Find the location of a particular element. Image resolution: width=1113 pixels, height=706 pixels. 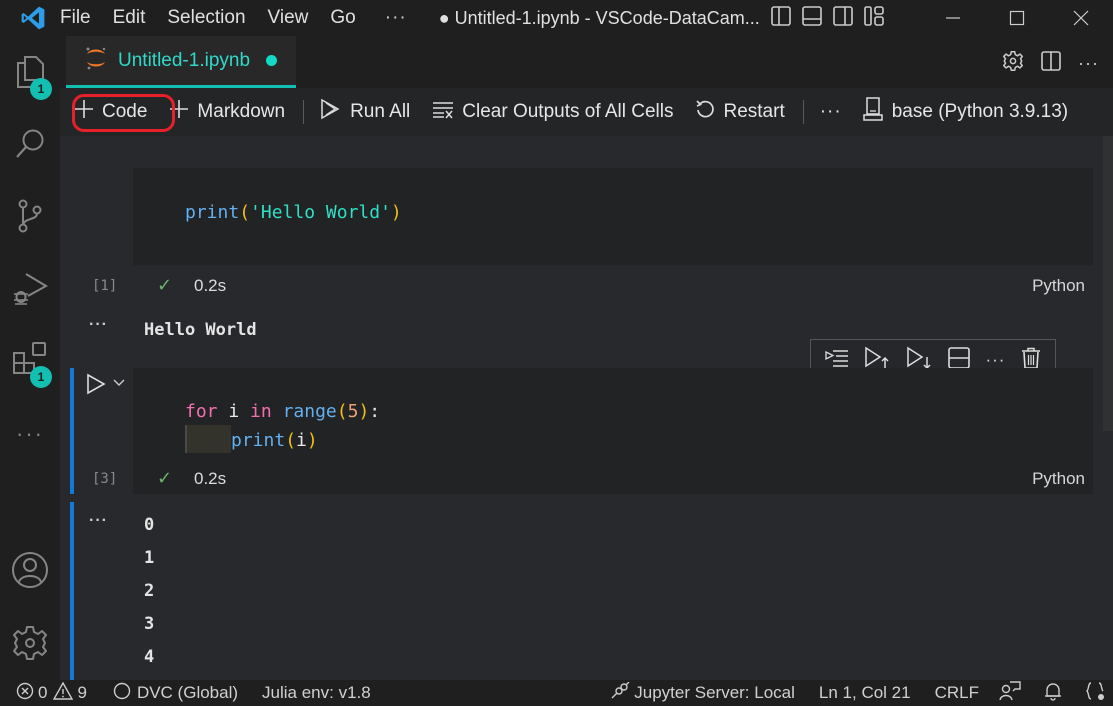

restart-kernel-button: Restart is located at coordinates (740, 112).